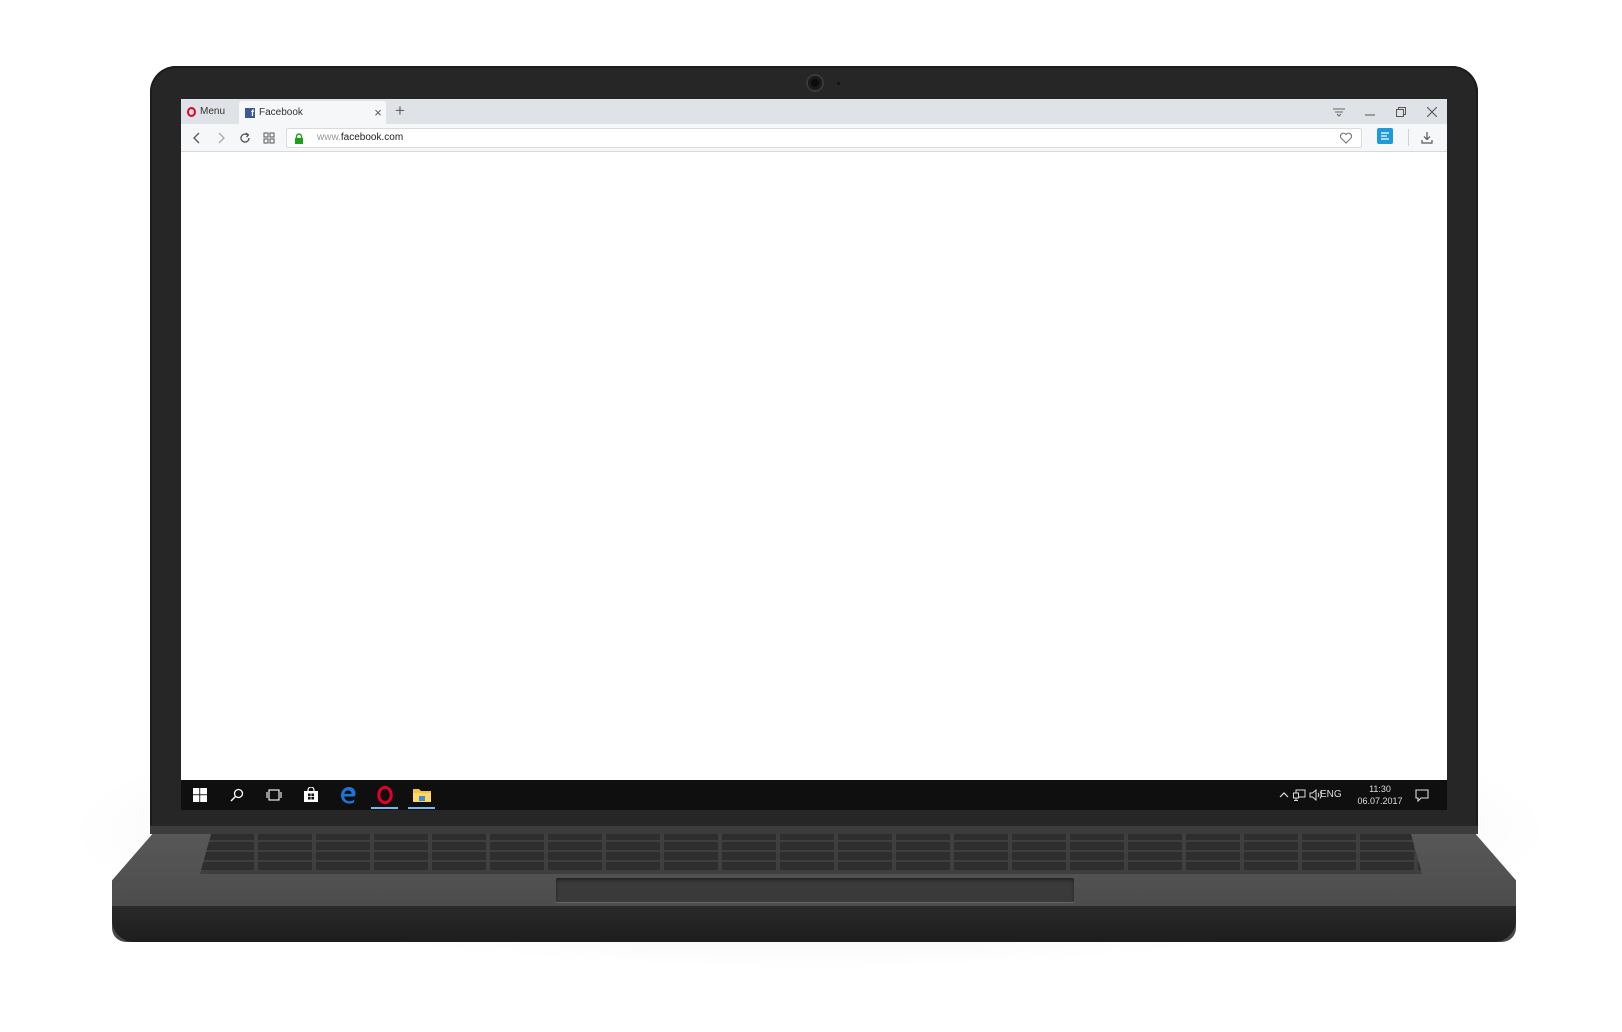 The width and height of the screenshot is (1622, 1032). Describe the element at coordinates (815, 890) in the screenshot. I see `touchpad` at that location.